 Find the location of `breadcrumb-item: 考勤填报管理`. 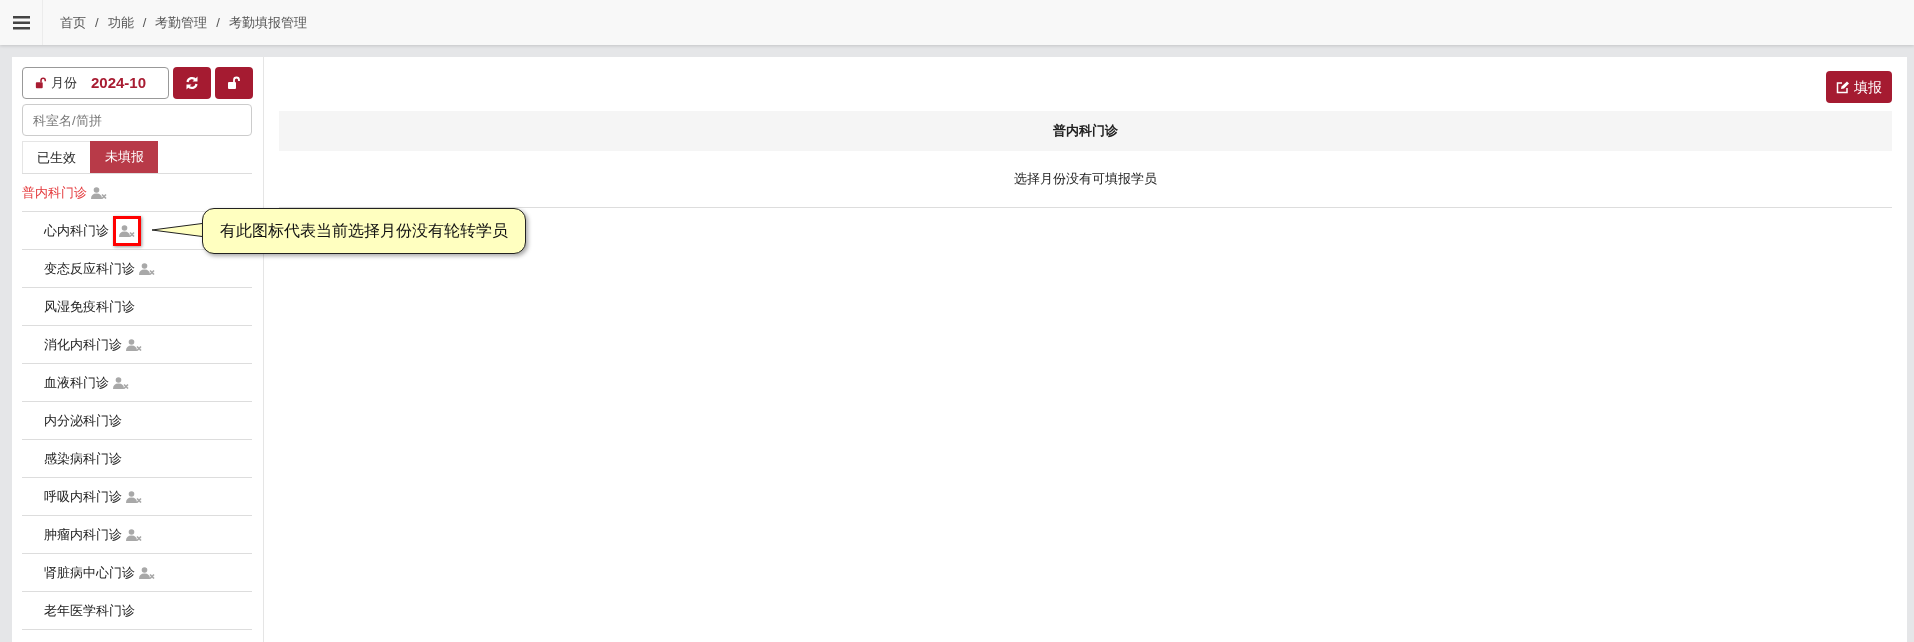

breadcrumb-item: 考勤填报管理 is located at coordinates (267, 22).